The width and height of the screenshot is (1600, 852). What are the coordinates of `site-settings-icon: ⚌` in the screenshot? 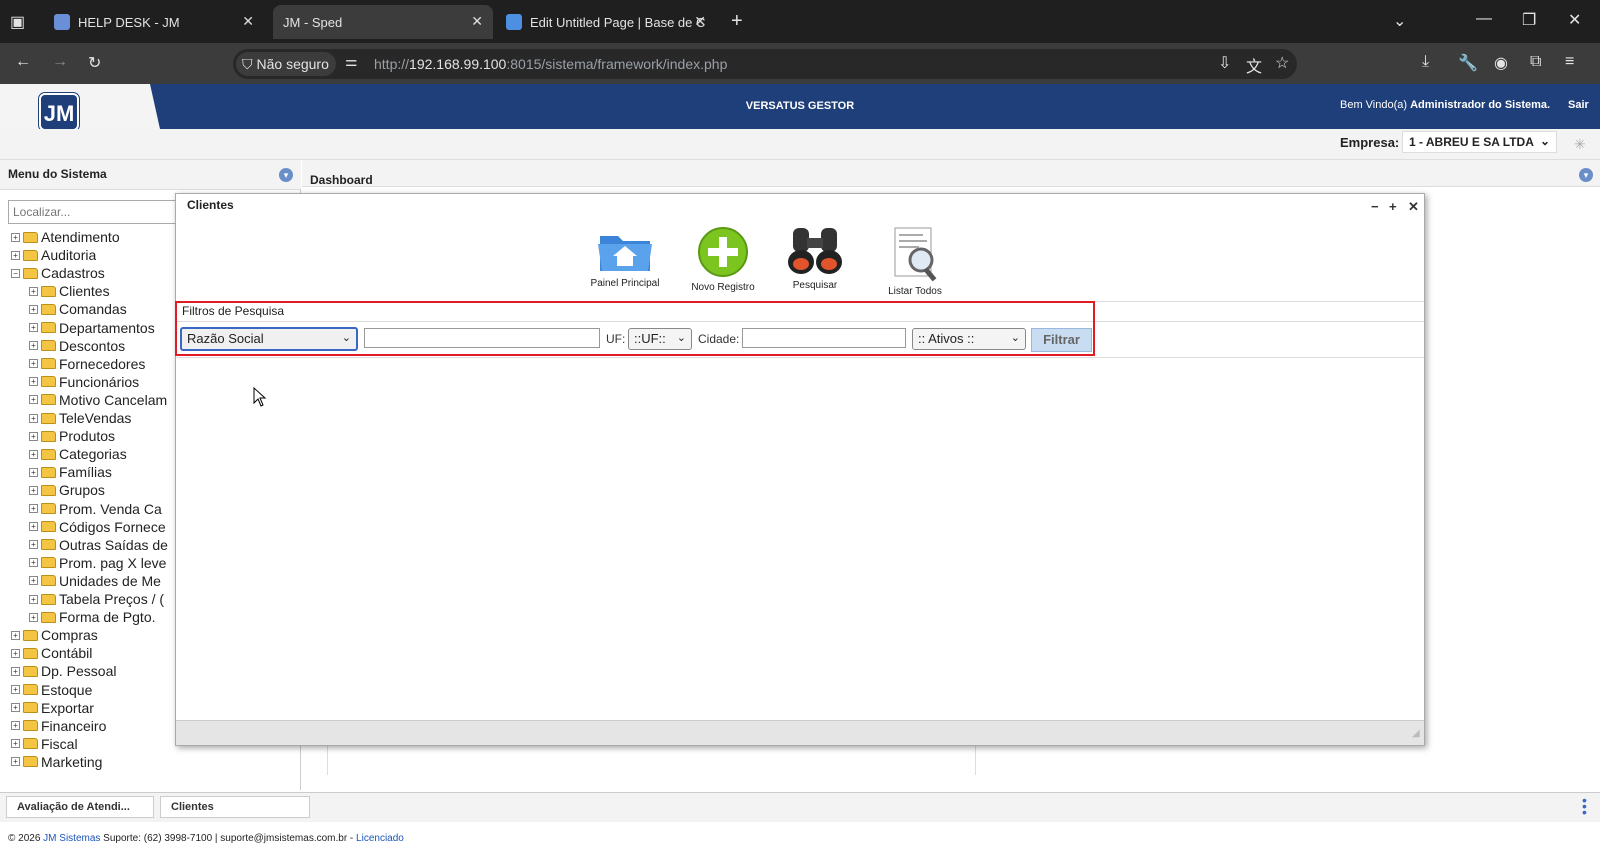 It's located at (351, 61).